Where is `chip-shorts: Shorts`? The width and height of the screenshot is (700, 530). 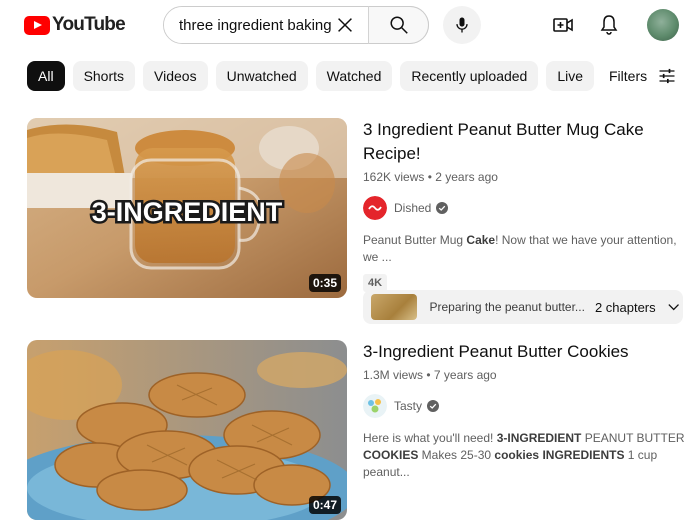 chip-shorts: Shorts is located at coordinates (104, 76).